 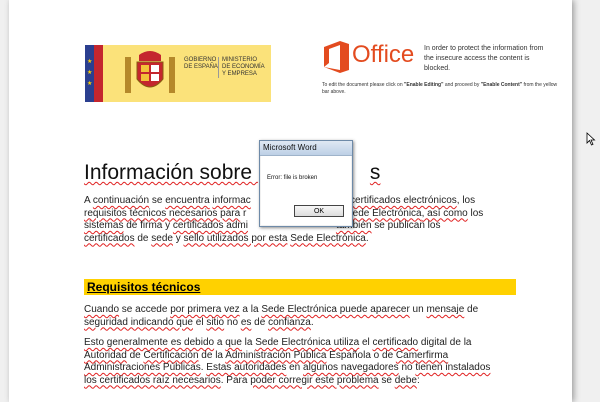 What do you see at coordinates (591, 139) in the screenshot?
I see `mouse-pointer-icon` at bounding box center [591, 139].